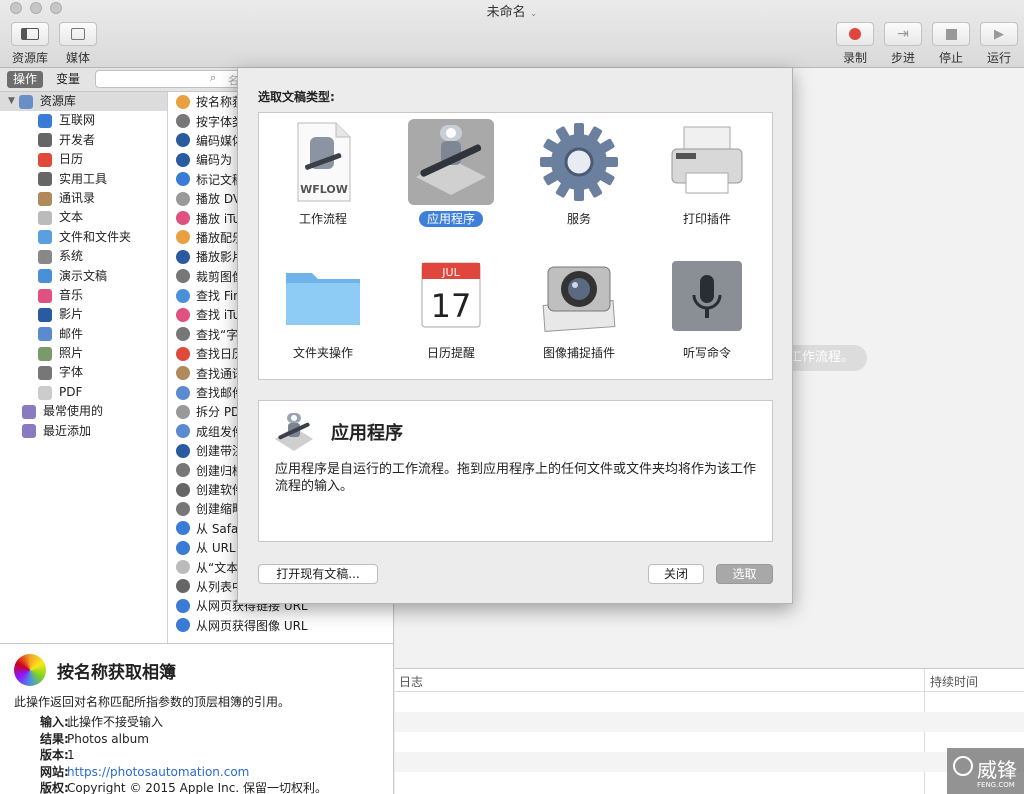 This screenshot has width=1024, height=794. I want to click on sidebar-item-16: 最常使用的, so click(83, 411).